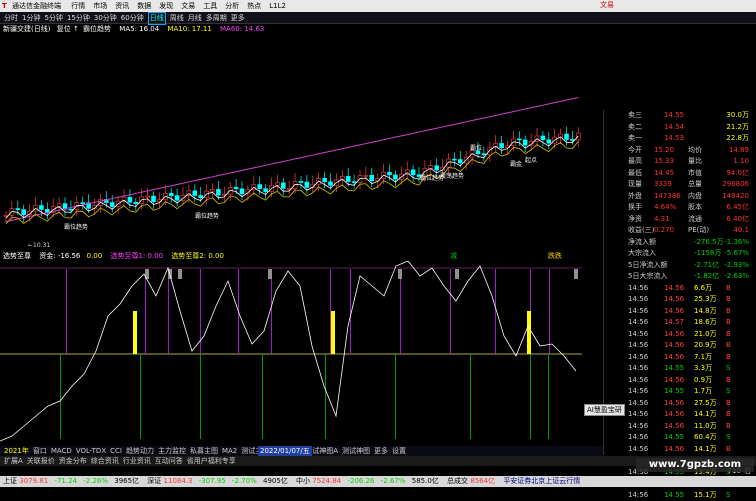 This screenshot has width=756, height=501. I want to click on menu-right: 文易, so click(607, 5).